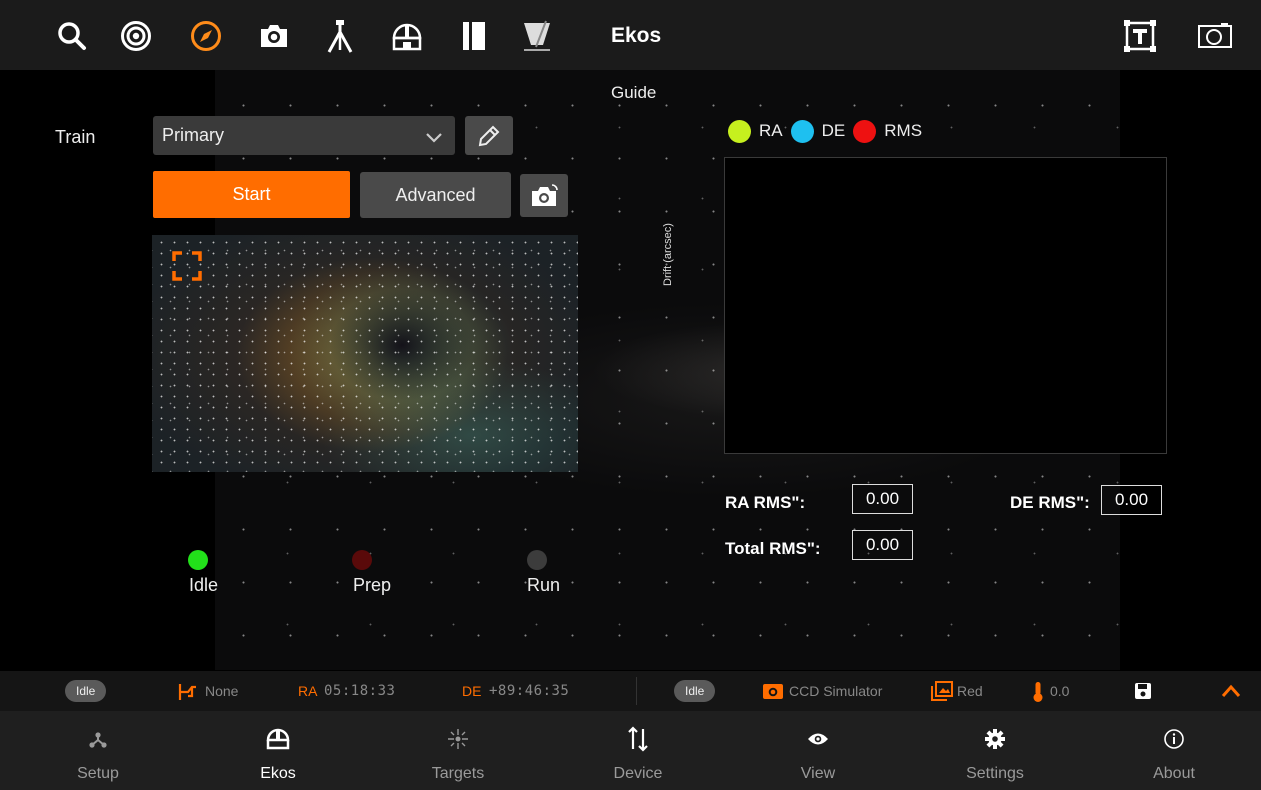 The height and width of the screenshot is (790, 1261). Describe the element at coordinates (1215, 36) in the screenshot. I see `screenshot-icon` at that location.